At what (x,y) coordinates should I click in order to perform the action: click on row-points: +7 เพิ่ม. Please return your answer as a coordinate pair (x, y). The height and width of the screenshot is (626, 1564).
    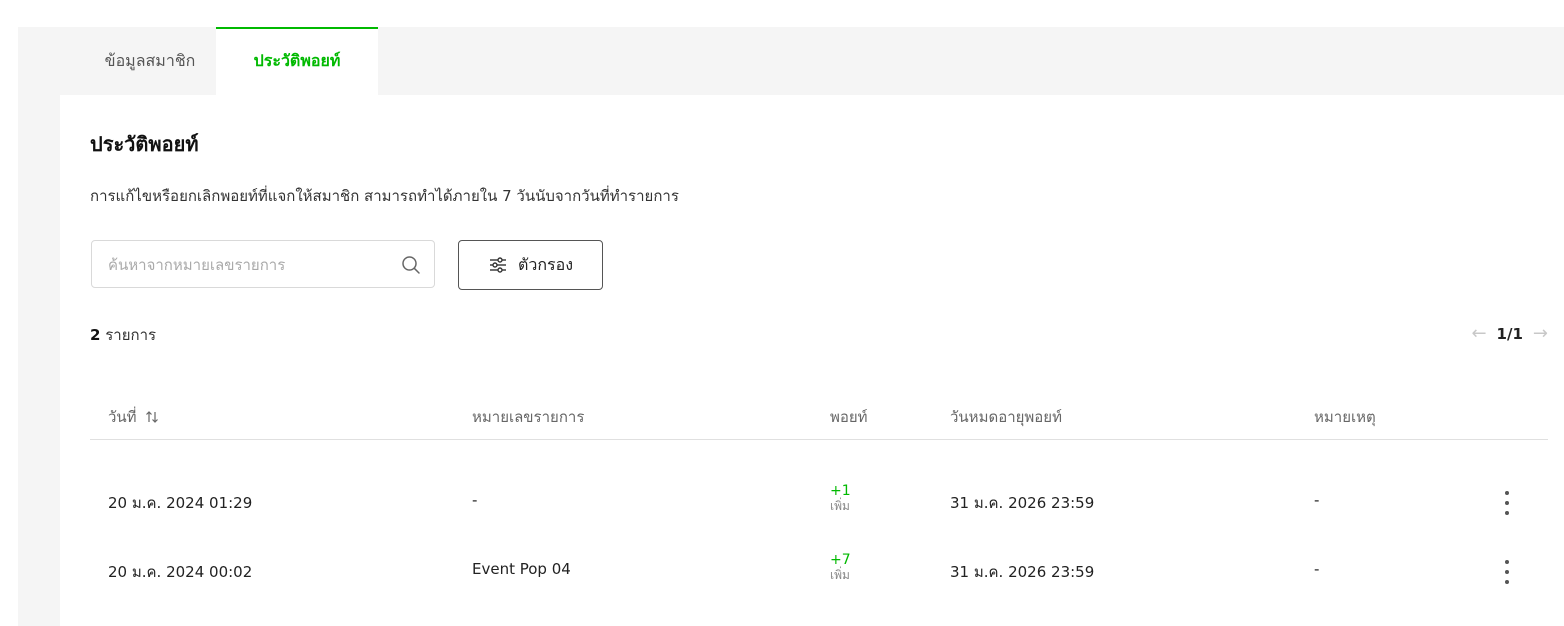
    Looking at the image, I should click on (840, 568).